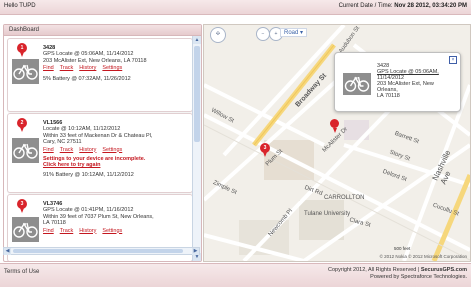 This screenshot has width=471, height=287. Describe the element at coordinates (265, 150) in the screenshot. I see `map-marker-3: 3` at that location.